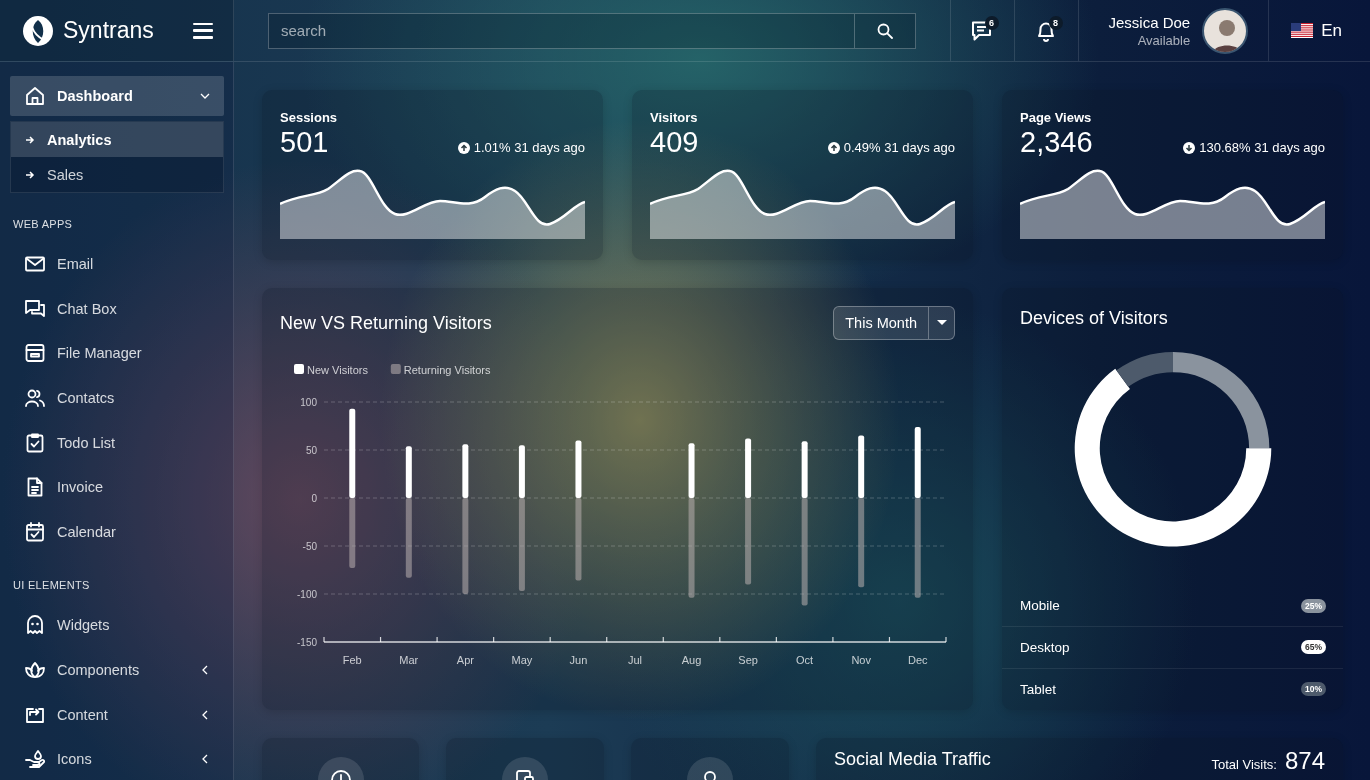 This screenshot has height=780, width=1370. Describe the element at coordinates (941, 323) in the screenshot. I see `caret-icon` at that location.